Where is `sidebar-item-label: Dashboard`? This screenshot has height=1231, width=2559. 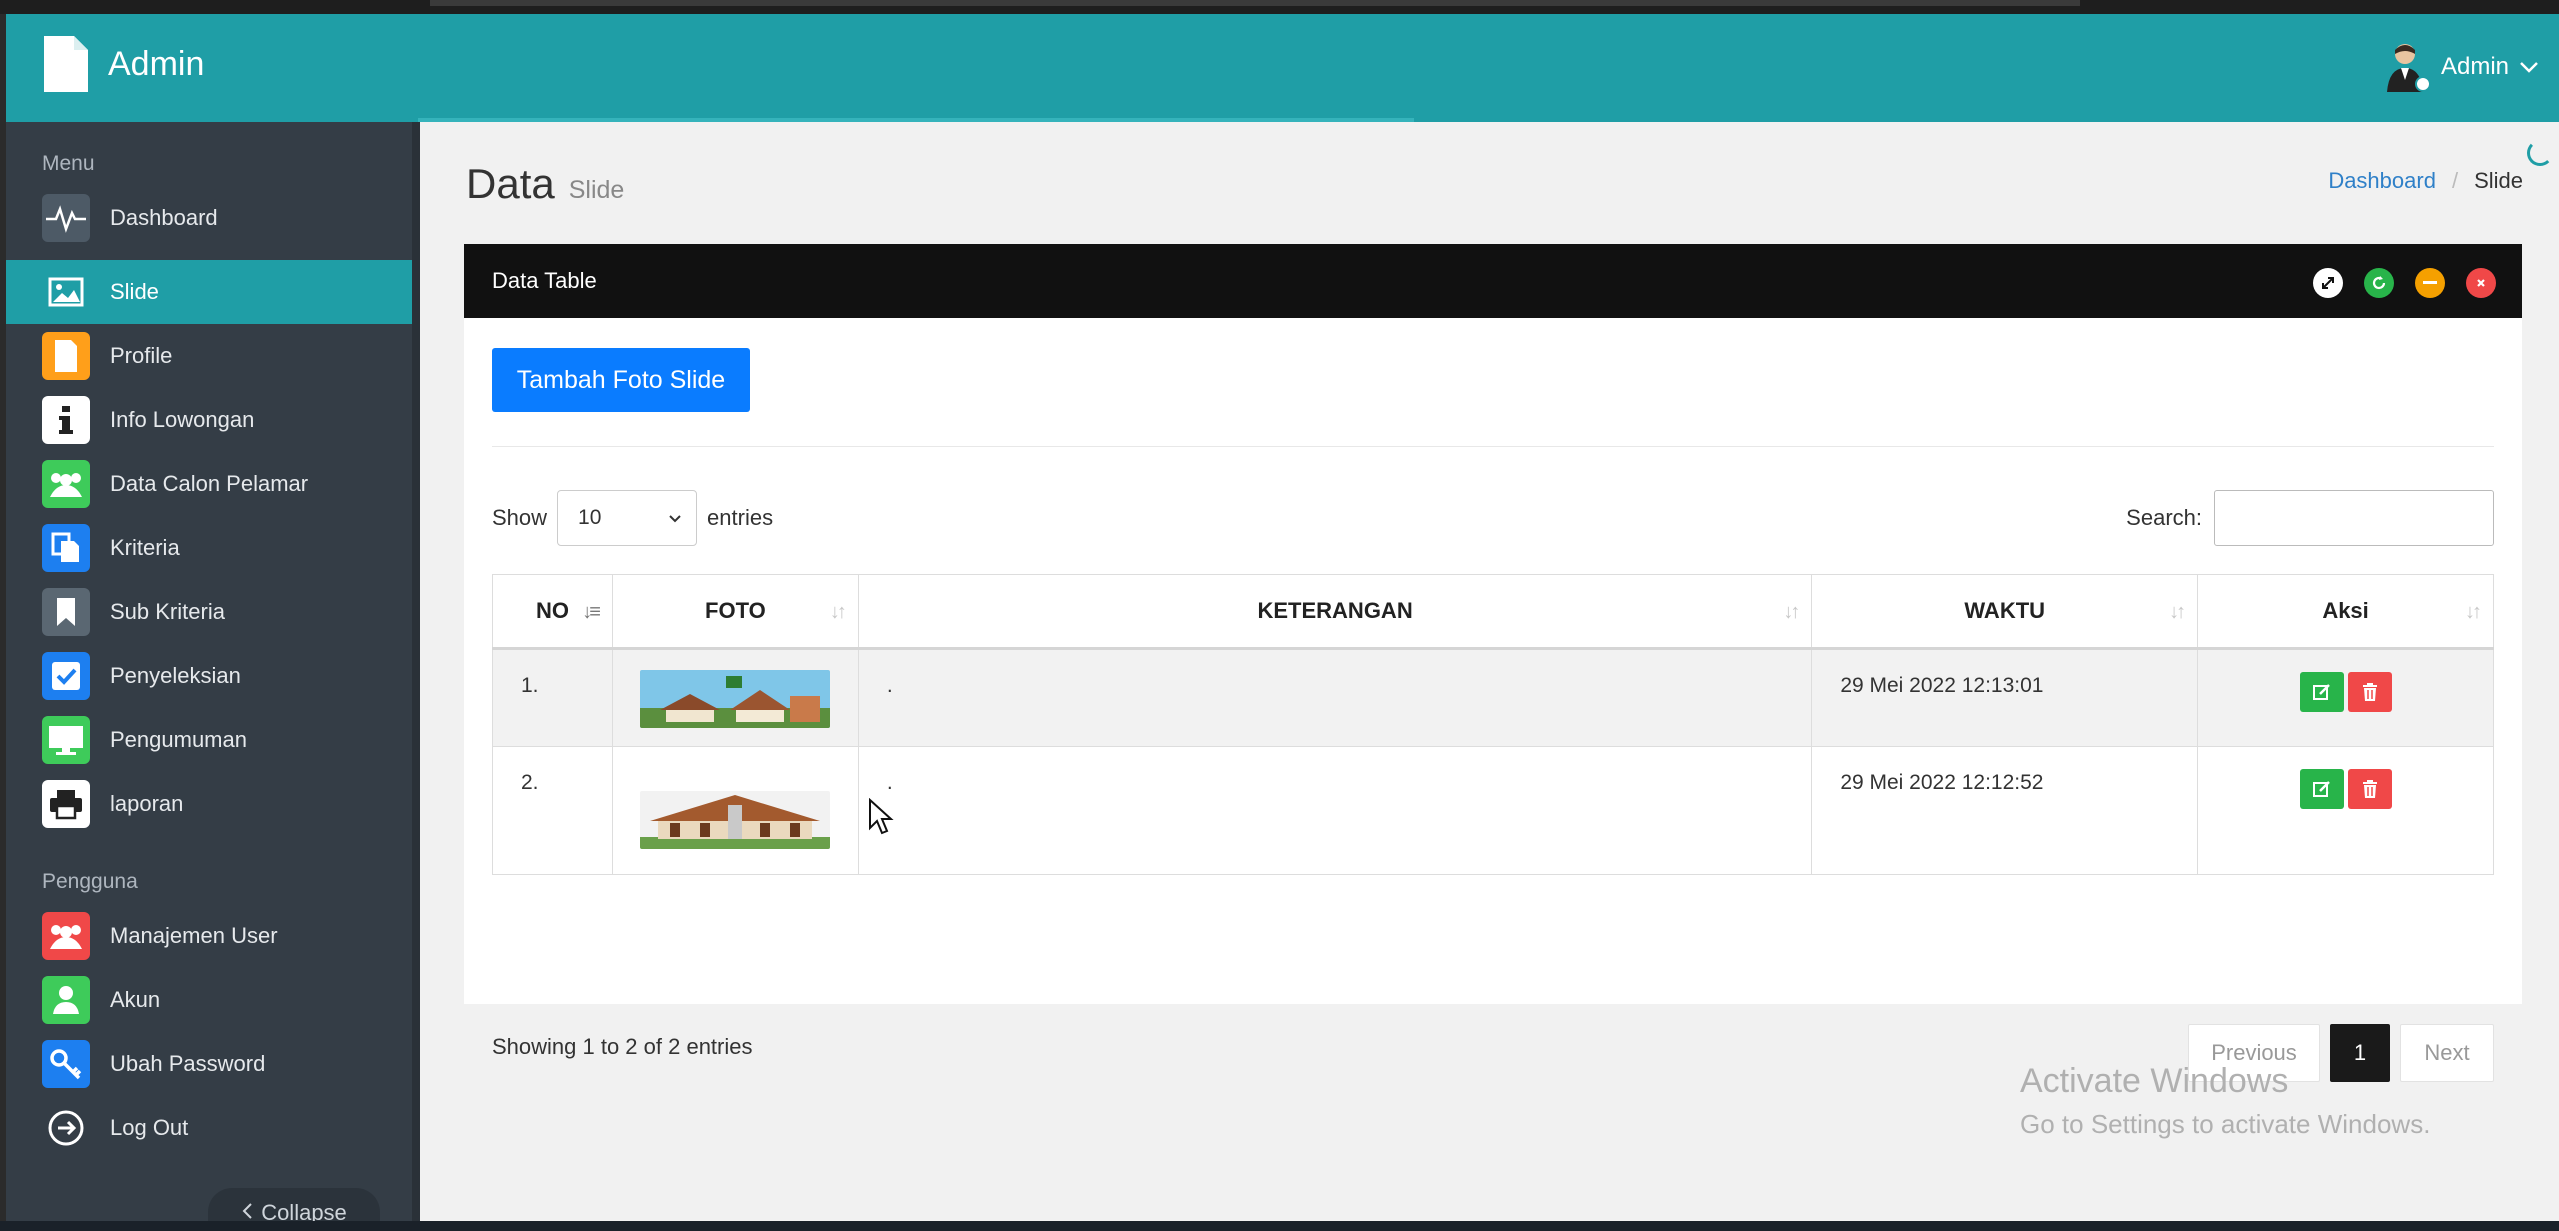
sidebar-item-label: Dashboard is located at coordinates (164, 217).